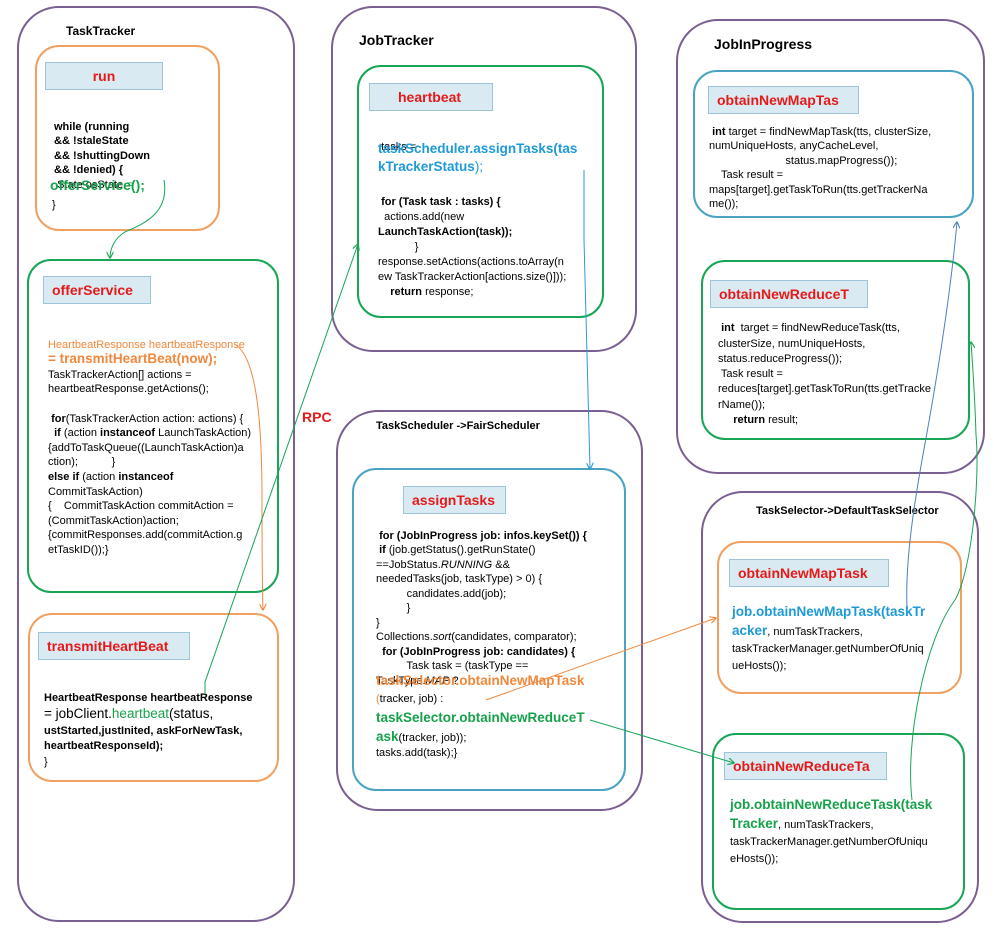 Image resolution: width=994 pixels, height=928 pixels. What do you see at coordinates (281, 468) in the screenshot?
I see `arrow-rpc-to-heartbeat` at bounding box center [281, 468].